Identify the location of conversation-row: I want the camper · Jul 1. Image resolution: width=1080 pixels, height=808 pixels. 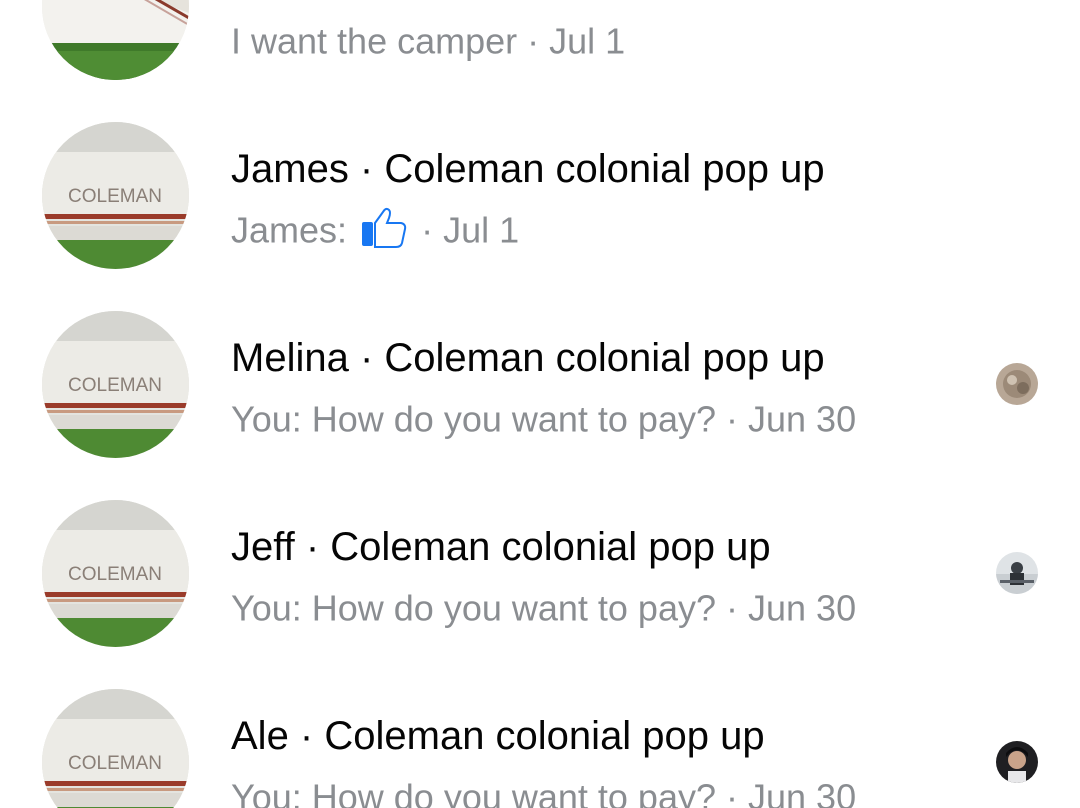
(540, 40).